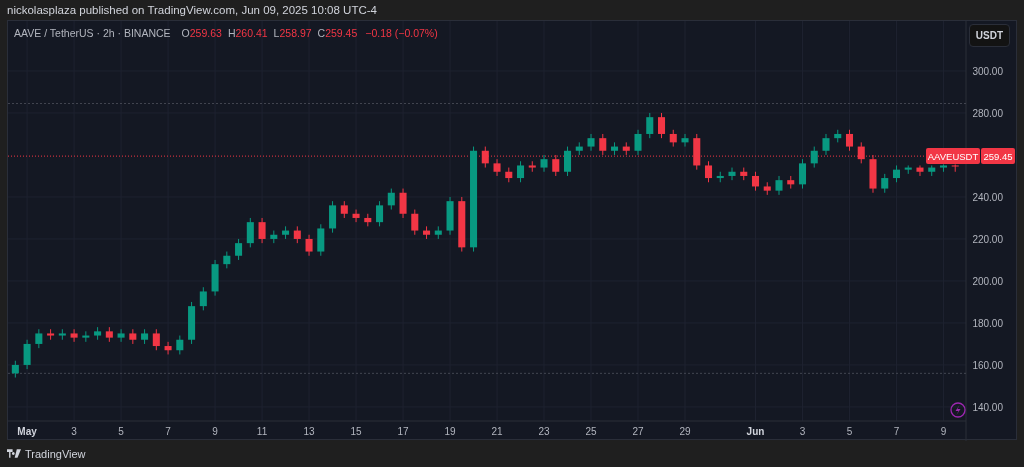 The image size is (1024, 467). Describe the element at coordinates (185, 33) in the screenshot. I see `ohlc-label: O` at that location.